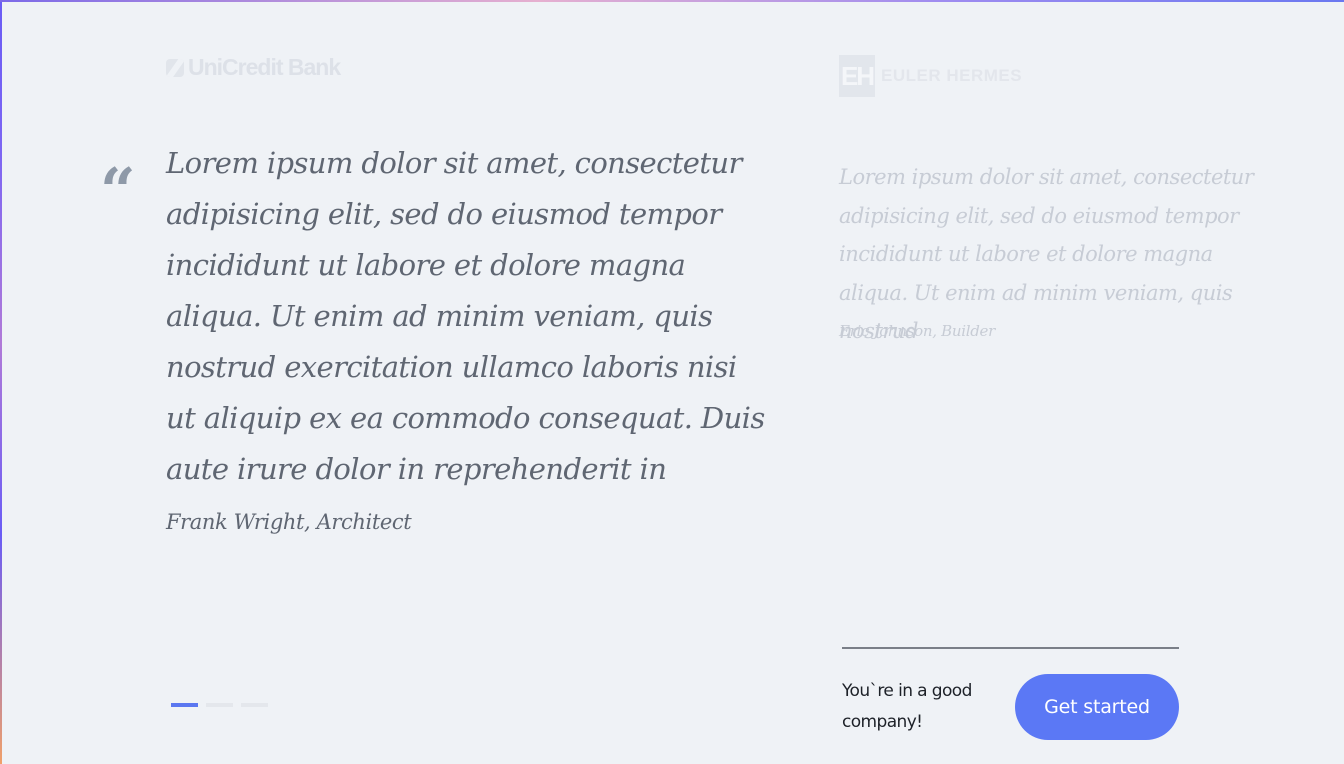  What do you see at coordinates (289, 522) in the screenshot?
I see `testimonial-author-active: Frank Wright, Architect` at bounding box center [289, 522].